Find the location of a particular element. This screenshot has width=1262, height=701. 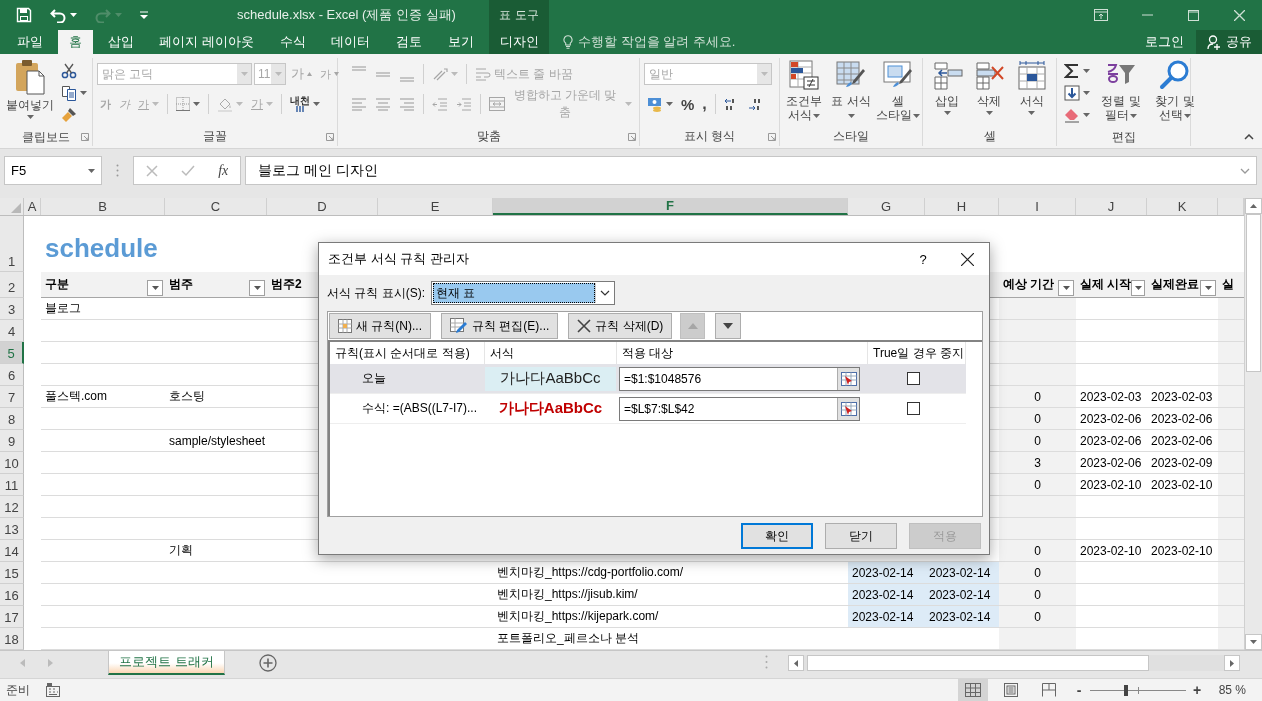

column-header: J is located at coordinates (1111, 206).